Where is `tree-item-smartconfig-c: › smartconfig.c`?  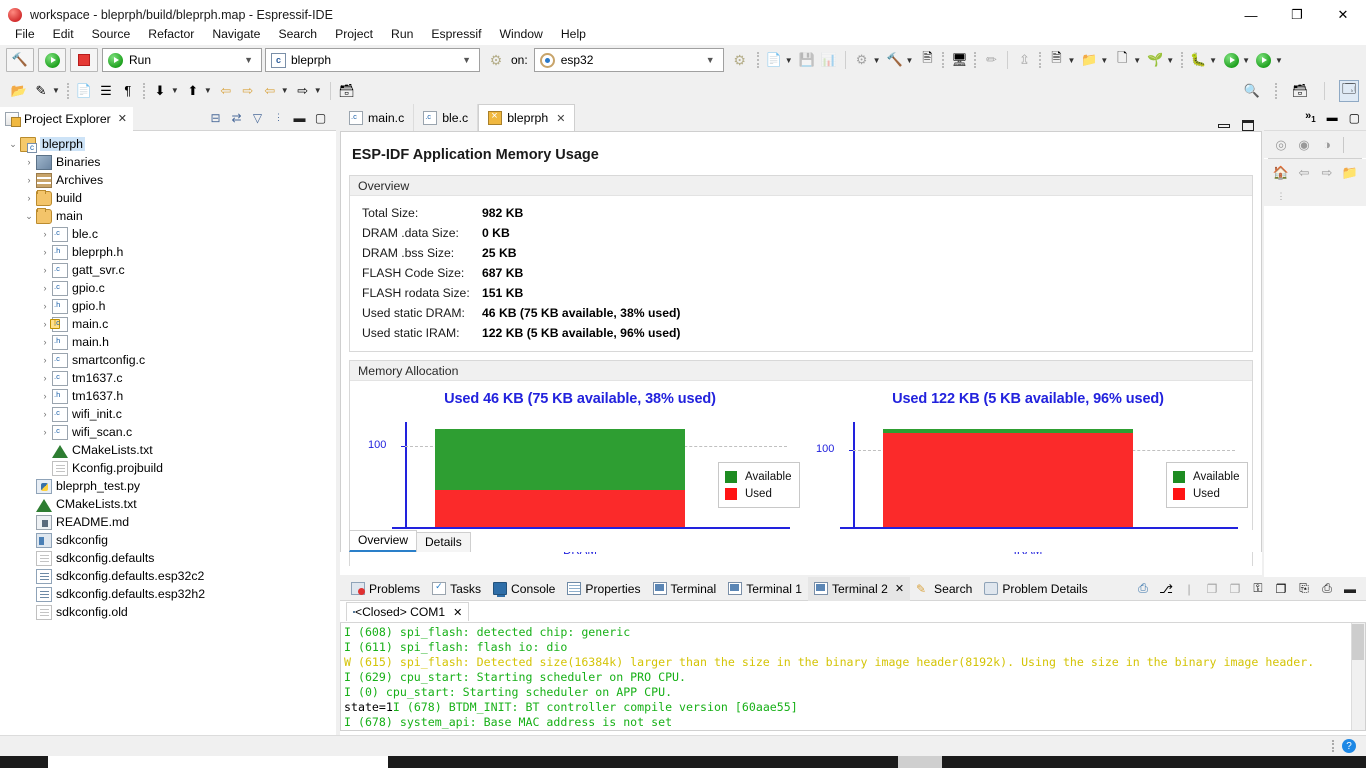
tree-item-smartconfig-c: › smartconfig.c is located at coordinates (168, 360).